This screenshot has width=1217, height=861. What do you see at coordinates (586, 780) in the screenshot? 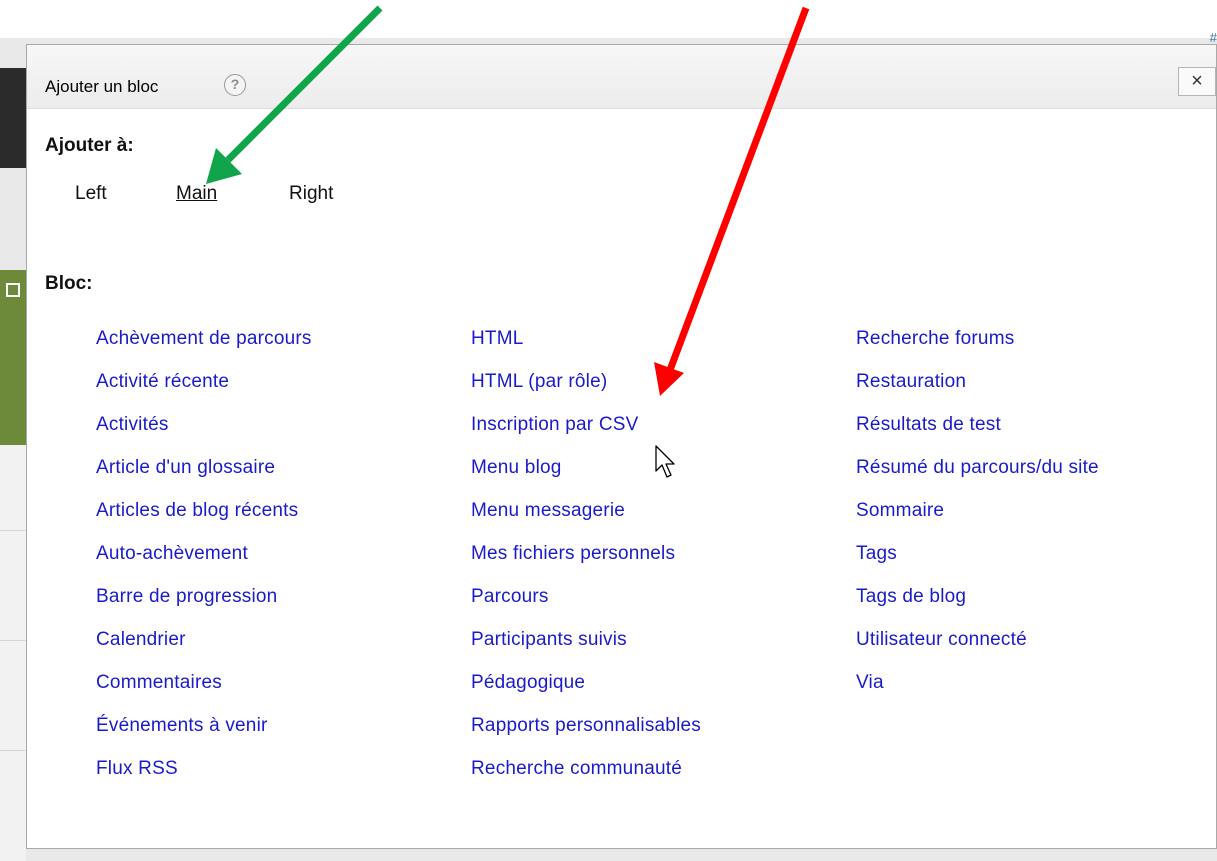
I see `block-link: Recherche communauté` at bounding box center [586, 780].